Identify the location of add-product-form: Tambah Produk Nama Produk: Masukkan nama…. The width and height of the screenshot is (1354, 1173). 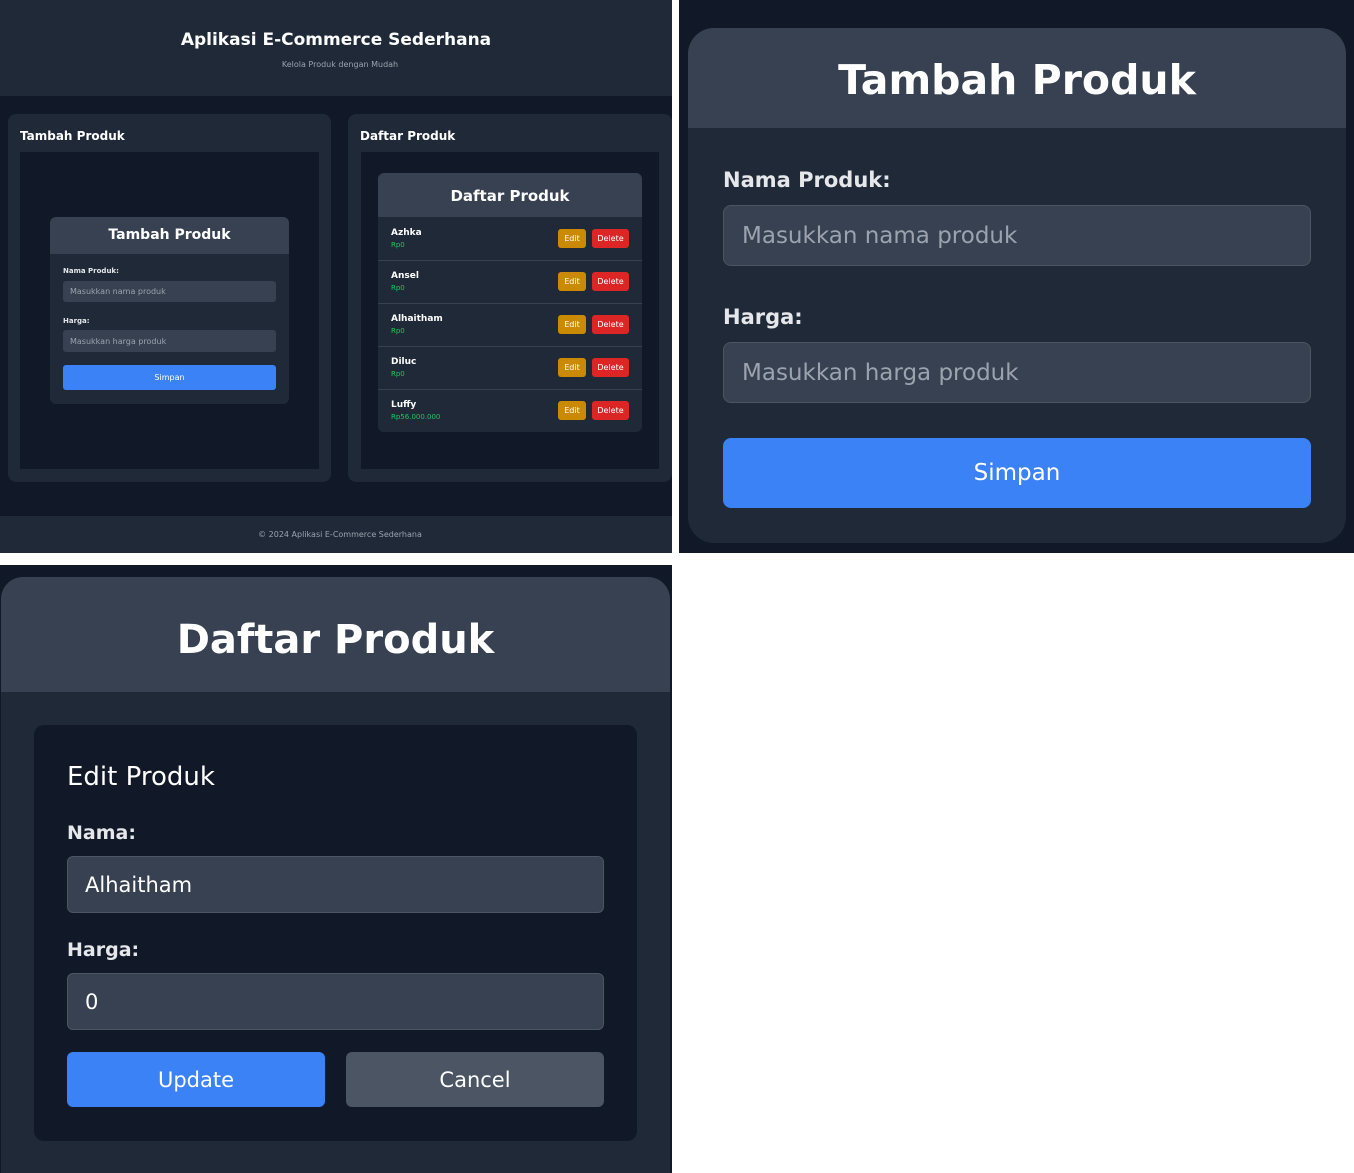
(169, 310).